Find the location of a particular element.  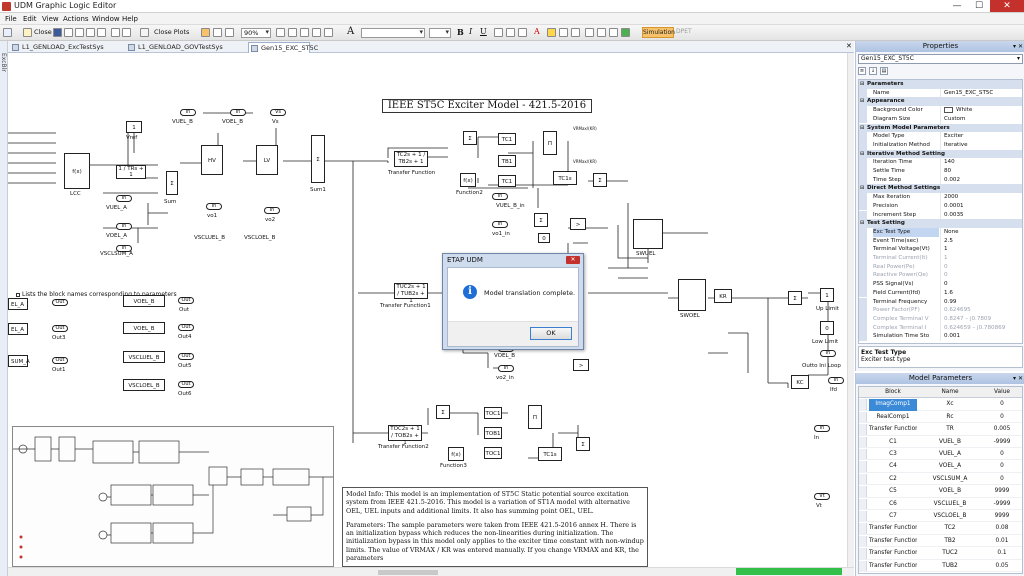

vt-port: Vt is located at coordinates (822, 496).